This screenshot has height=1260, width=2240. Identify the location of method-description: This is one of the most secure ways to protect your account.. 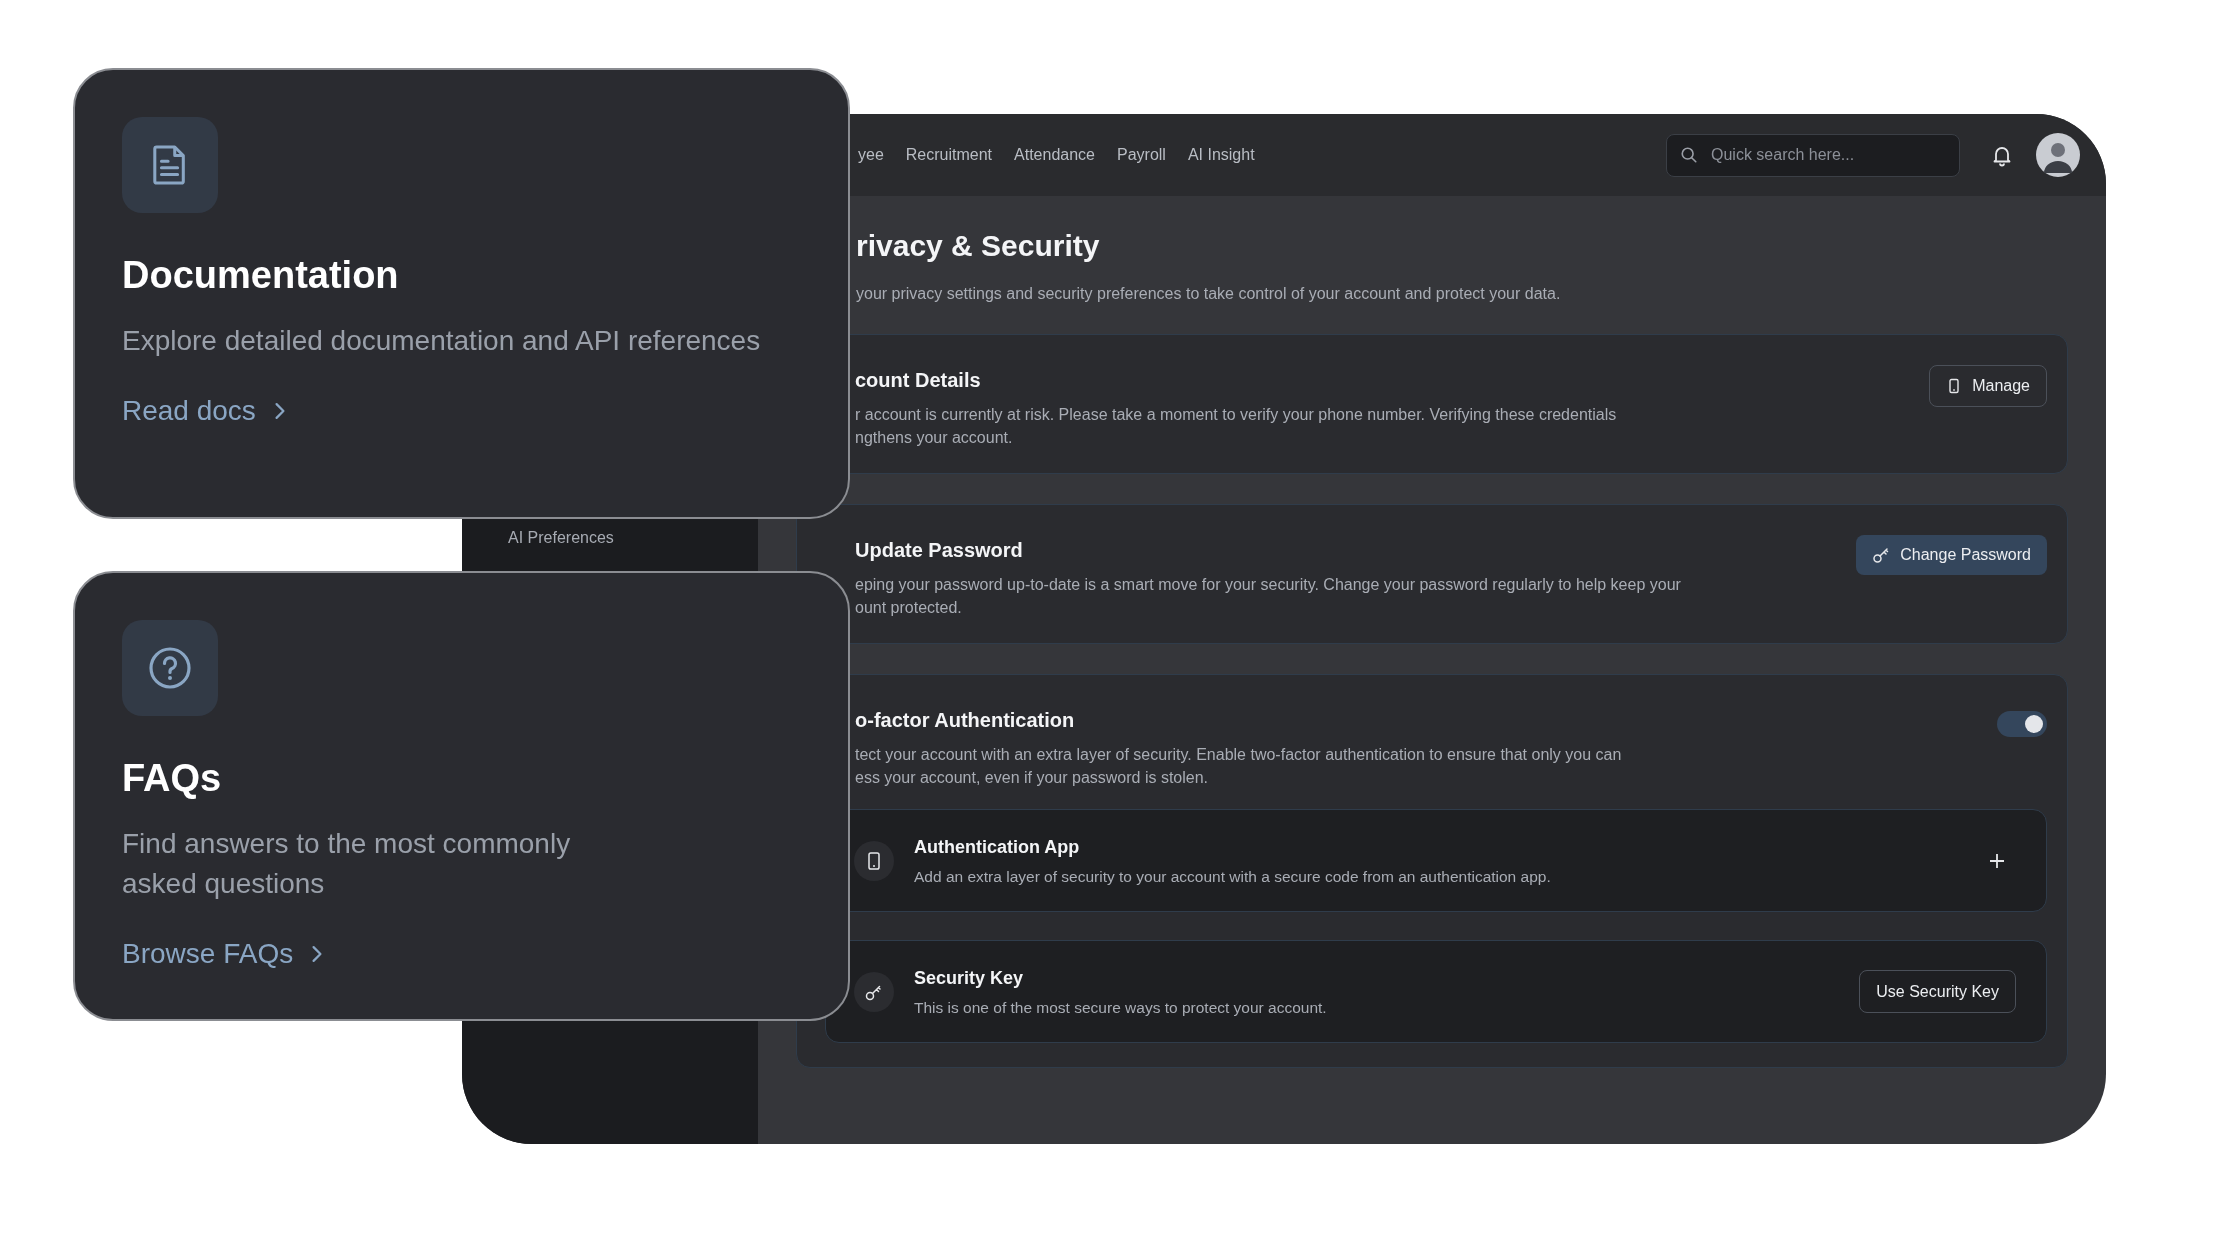
(1121, 1007).